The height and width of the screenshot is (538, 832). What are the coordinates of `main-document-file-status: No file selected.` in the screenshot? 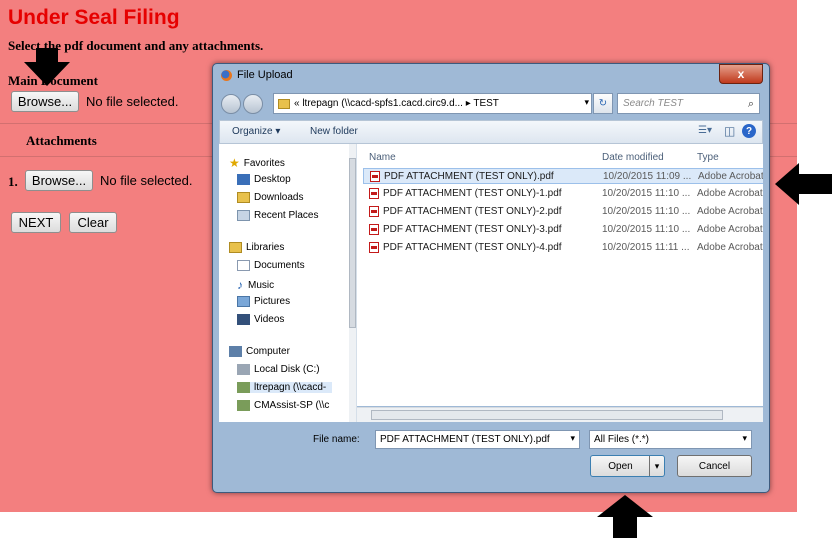 It's located at (132, 101).